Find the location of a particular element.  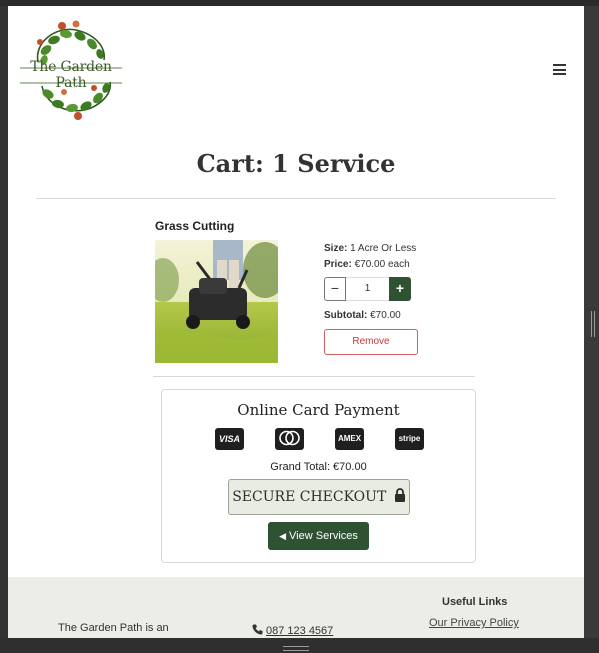

remove-button: Remove is located at coordinates (371, 342).